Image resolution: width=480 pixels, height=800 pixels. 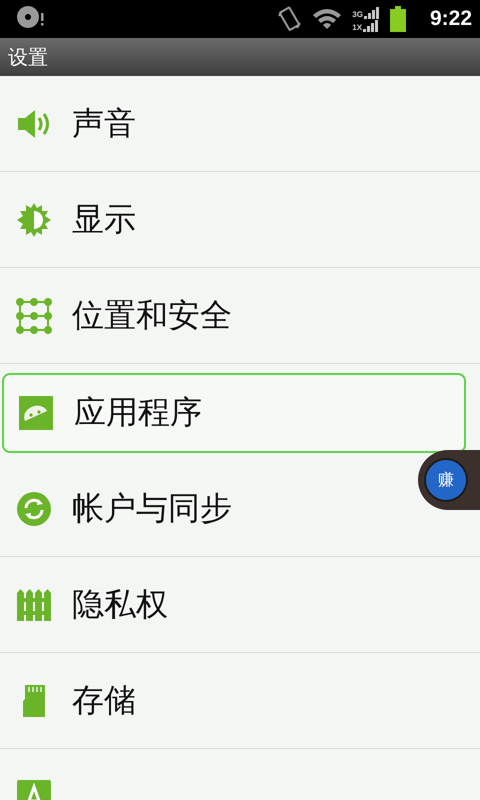 What do you see at coordinates (357, 15) in the screenshot?
I see `network-label: 3G` at bounding box center [357, 15].